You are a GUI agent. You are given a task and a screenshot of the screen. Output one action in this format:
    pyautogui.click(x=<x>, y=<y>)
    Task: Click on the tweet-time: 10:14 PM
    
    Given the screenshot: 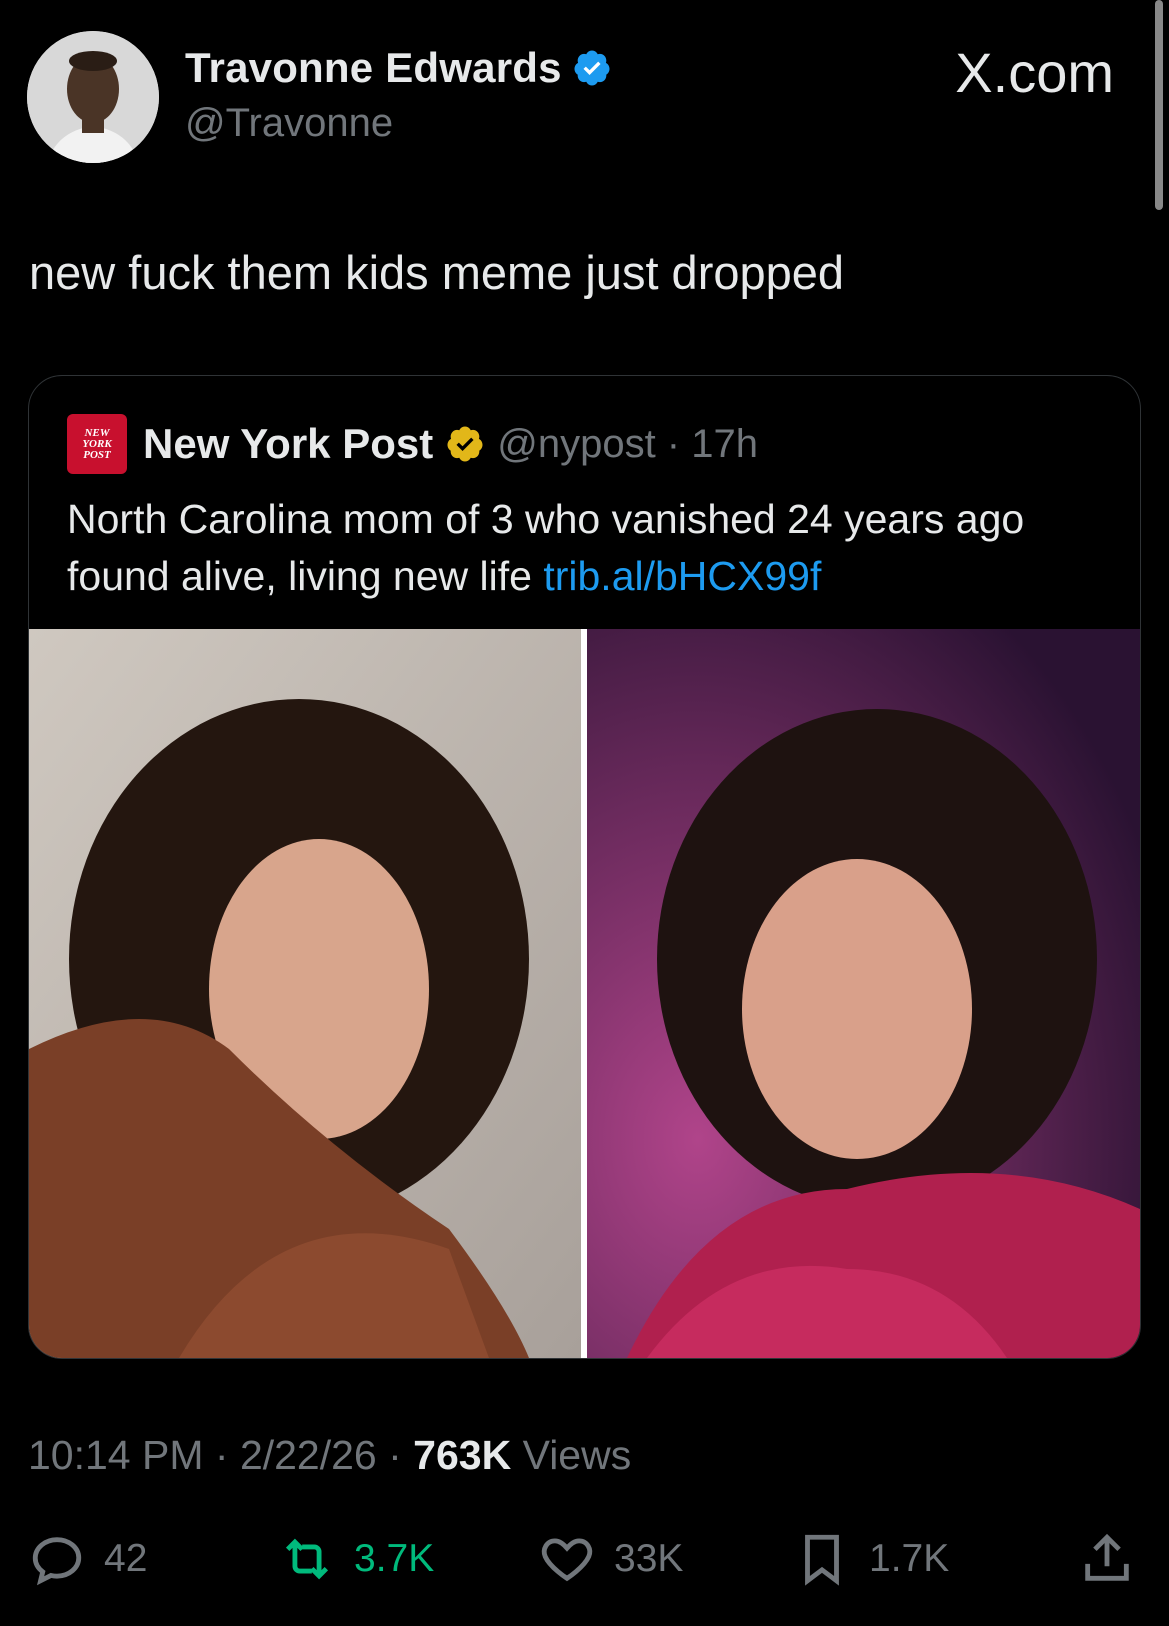 What is the action you would take?
    pyautogui.click(x=116, y=1455)
    